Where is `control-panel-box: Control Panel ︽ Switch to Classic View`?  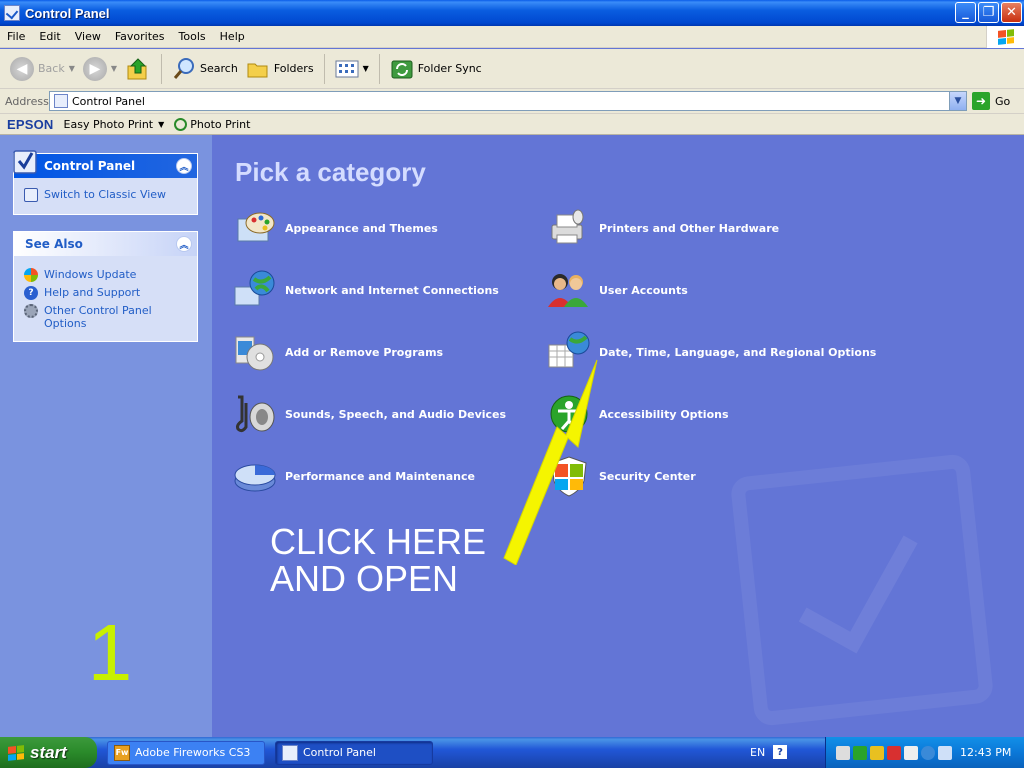 control-panel-box: Control Panel ︽ Switch to Classic View is located at coordinates (105, 182).